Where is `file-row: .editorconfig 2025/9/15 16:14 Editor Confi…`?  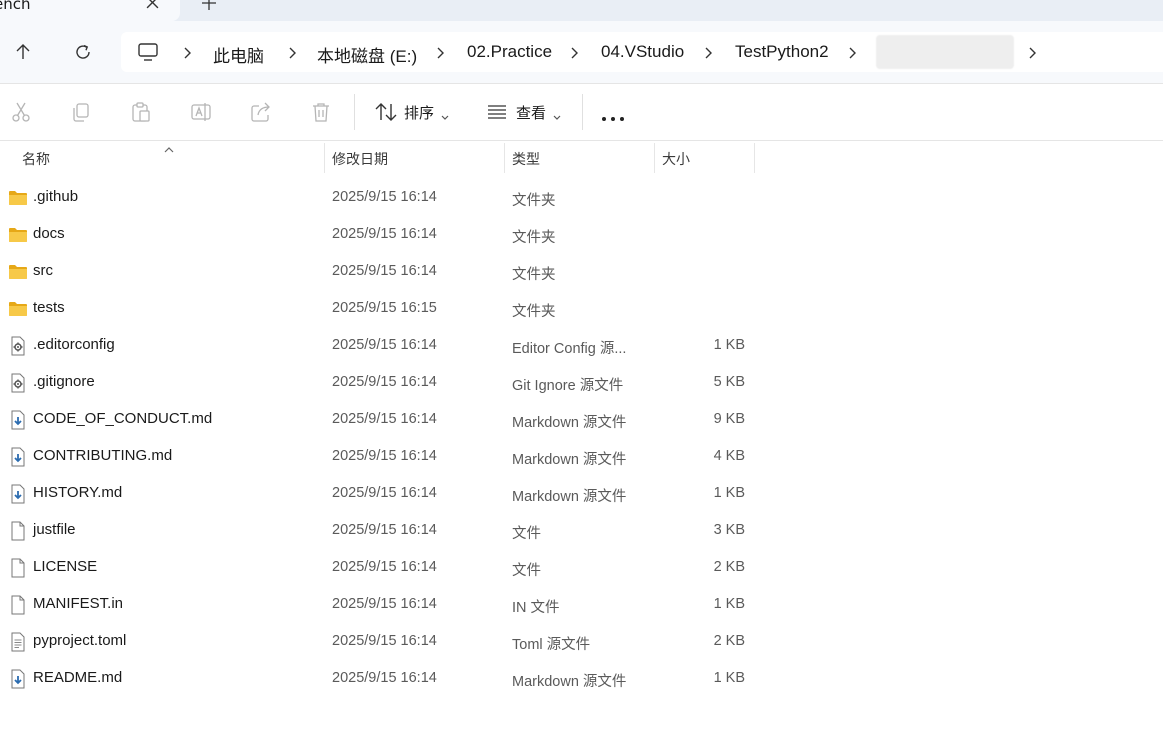 file-row: .editorconfig 2025/9/15 16:14 Editor Confi… is located at coordinates (380, 345).